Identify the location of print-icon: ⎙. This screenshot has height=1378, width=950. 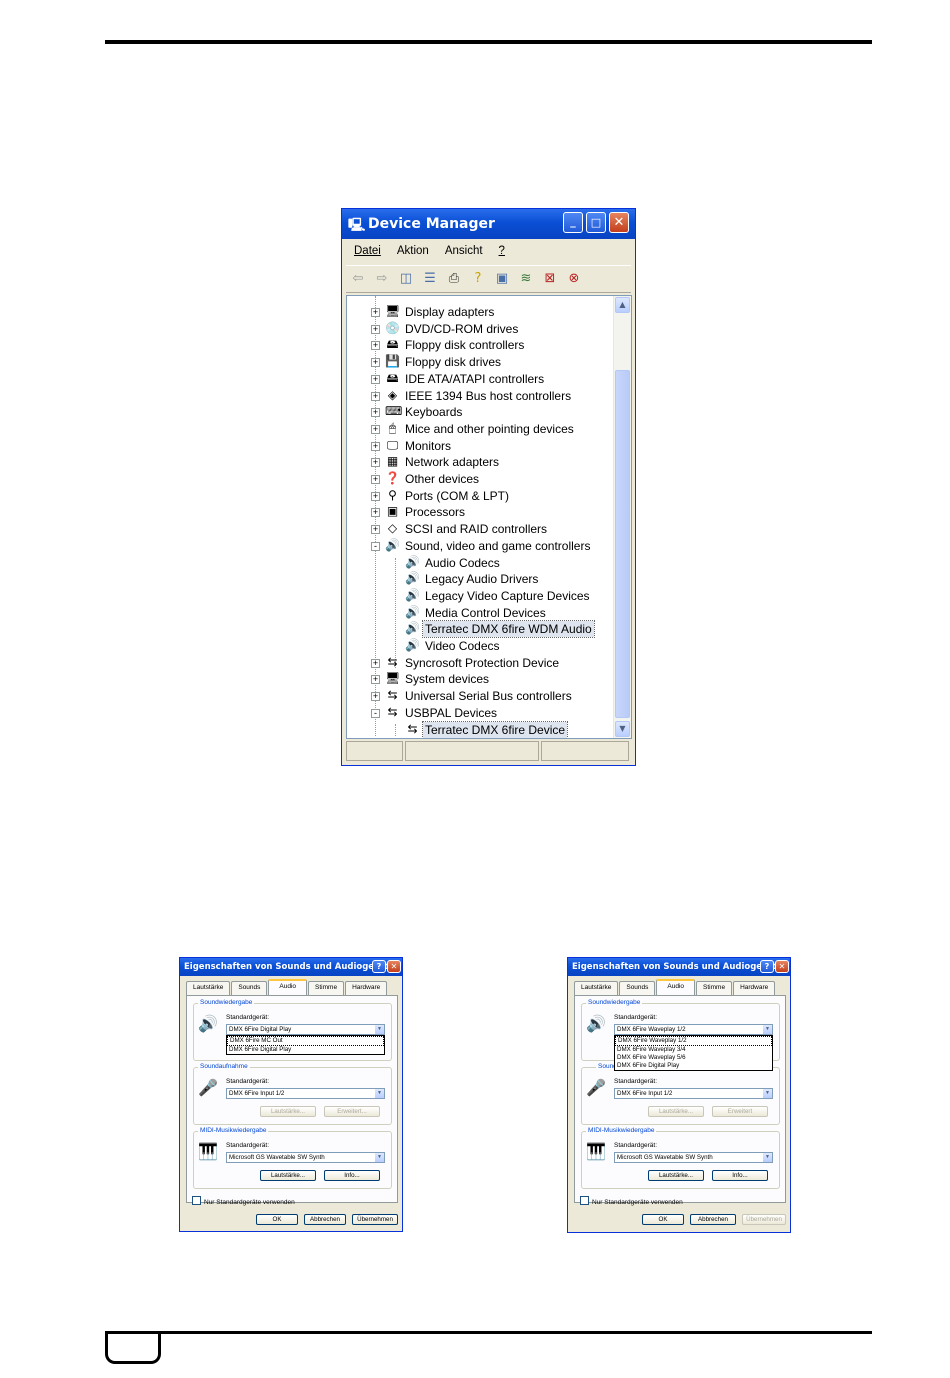
(454, 279).